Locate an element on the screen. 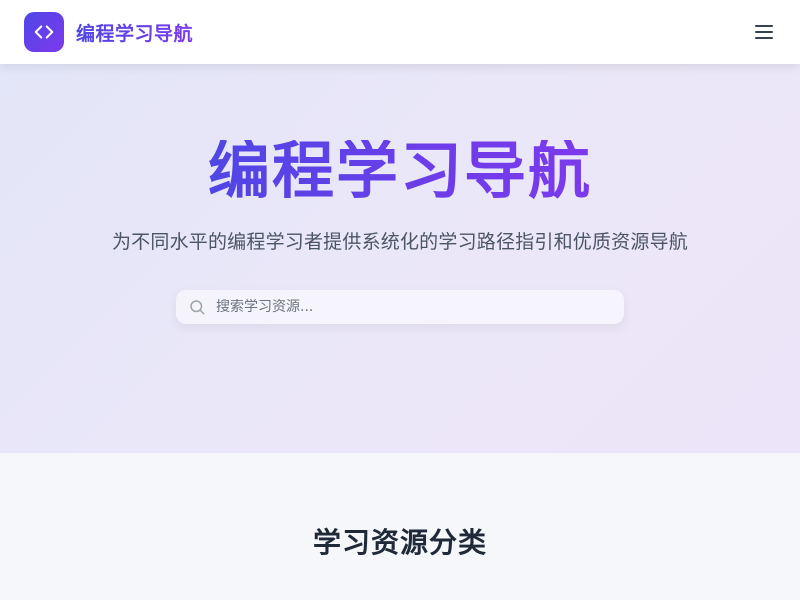 This screenshot has width=800, height=600. search-bar is located at coordinates (400, 307).